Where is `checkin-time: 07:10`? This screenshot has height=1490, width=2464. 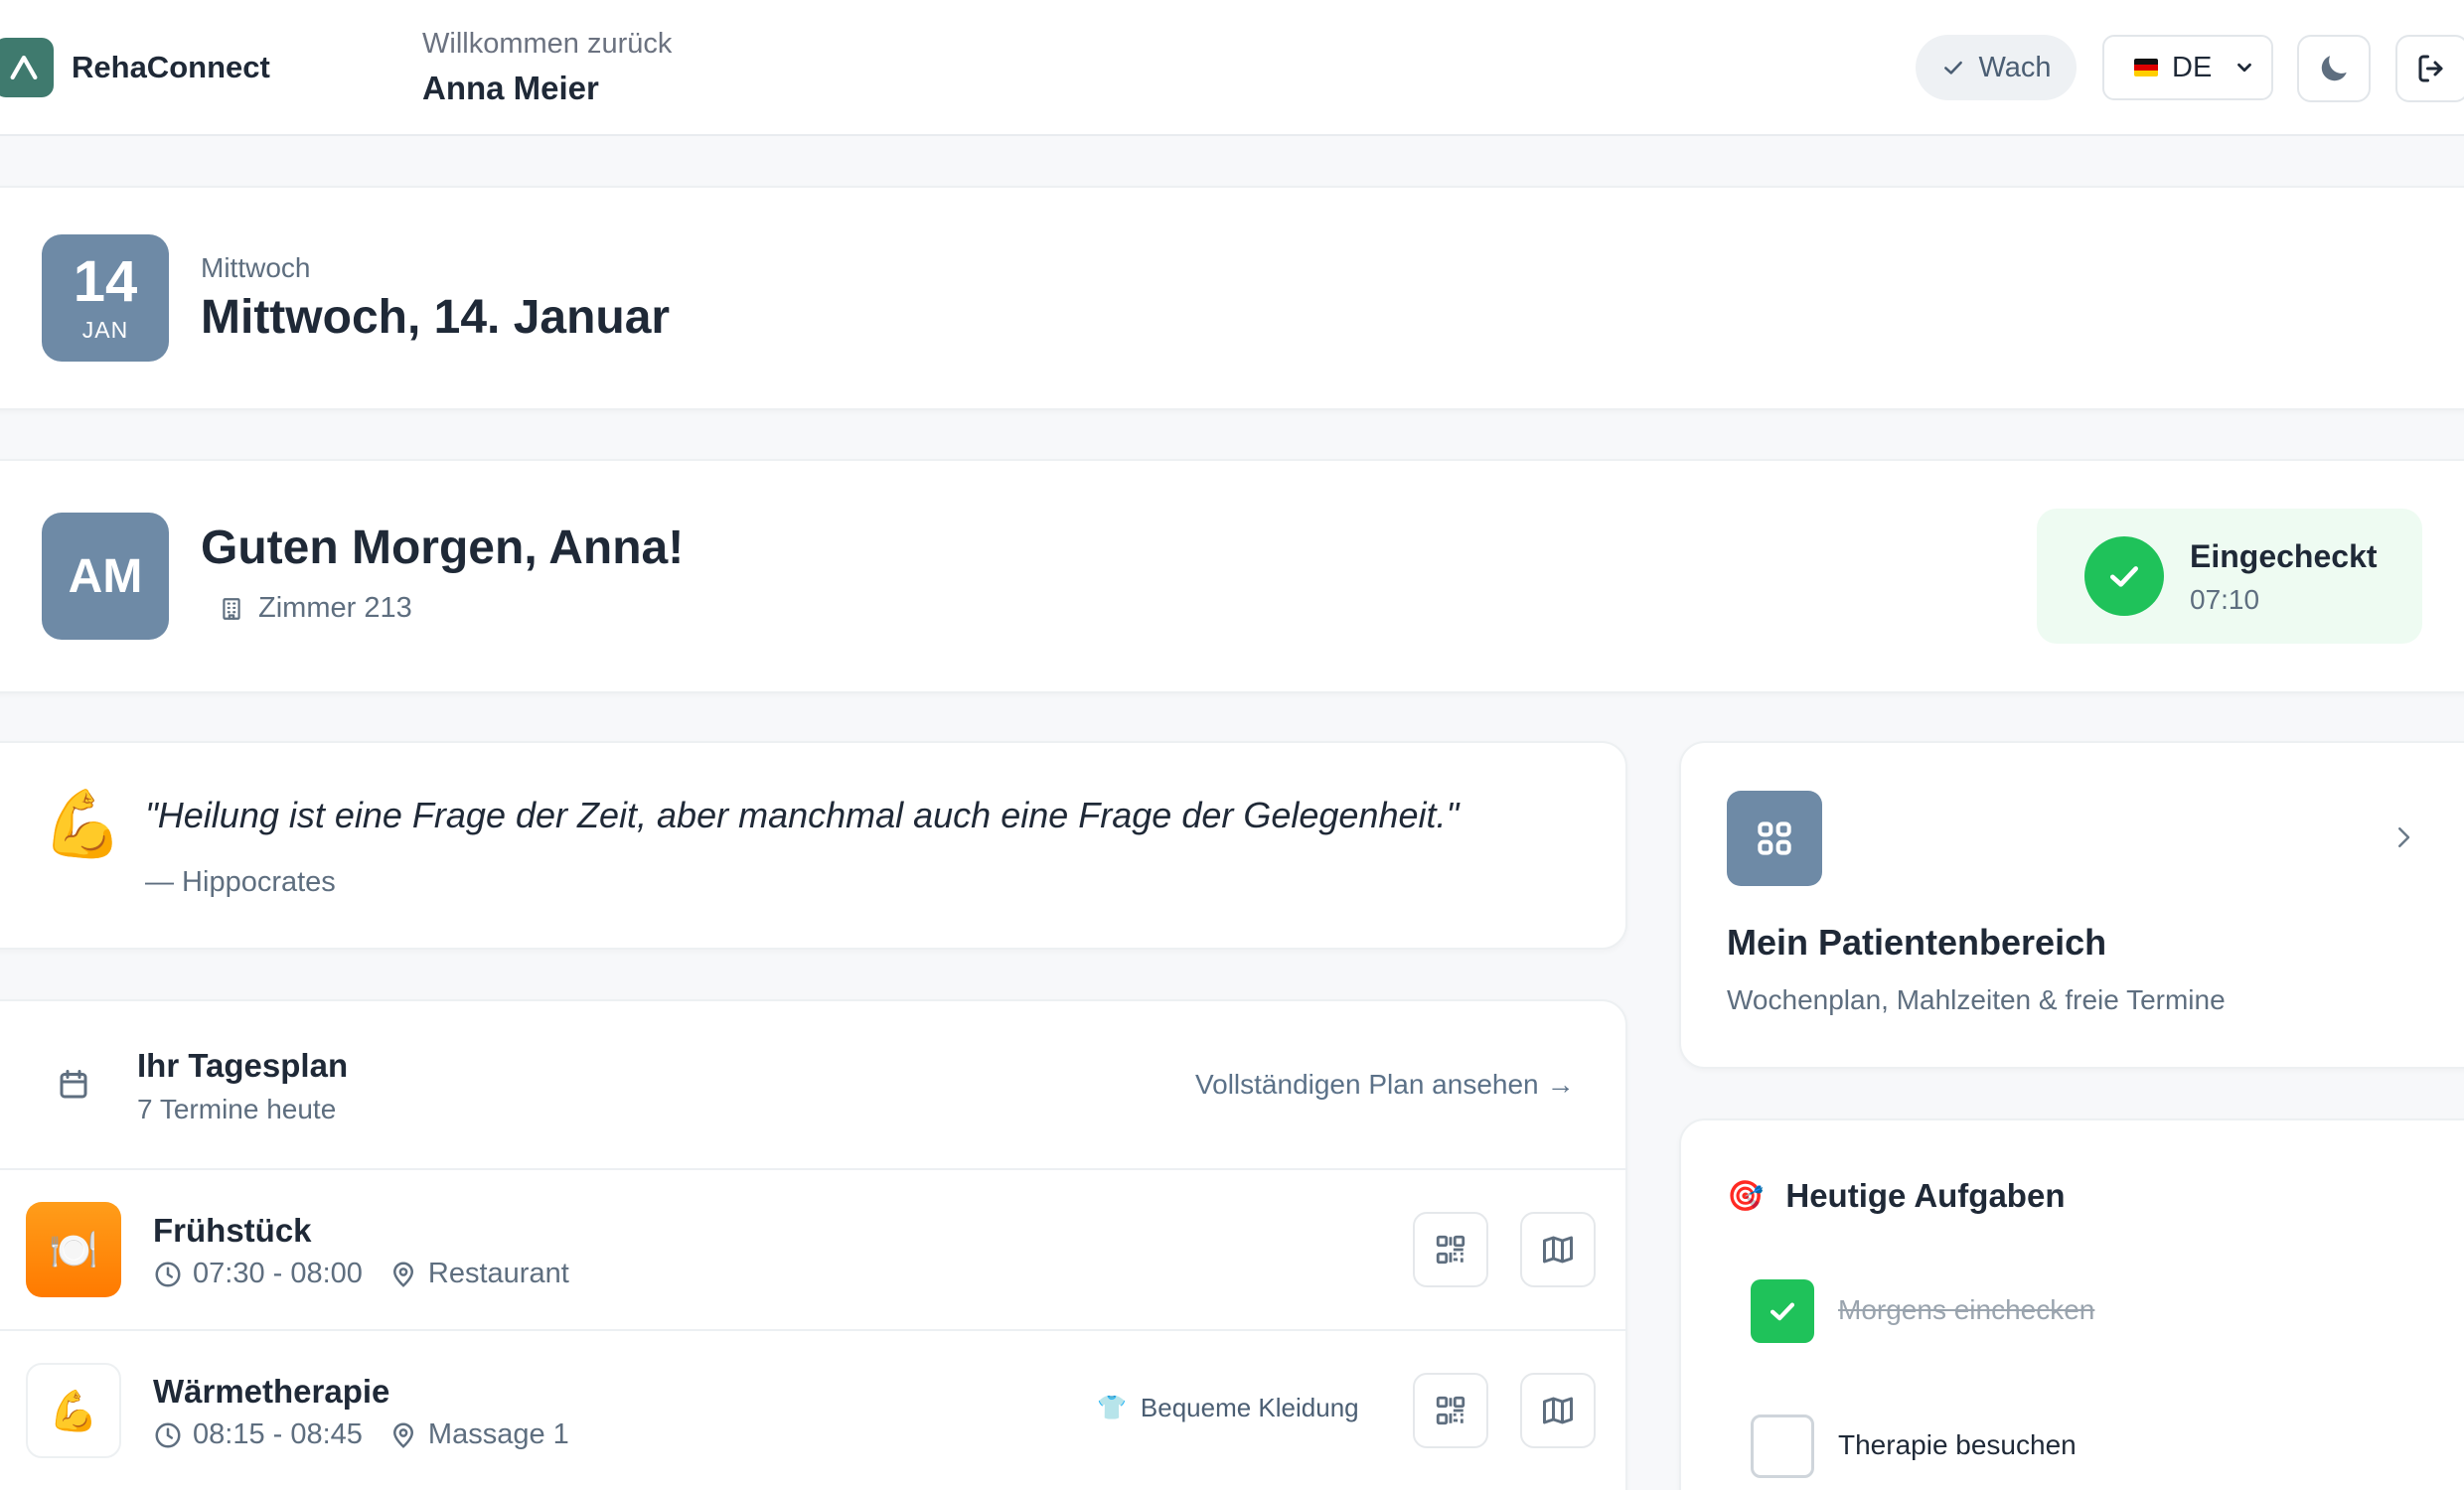 checkin-time: 07:10 is located at coordinates (2225, 599).